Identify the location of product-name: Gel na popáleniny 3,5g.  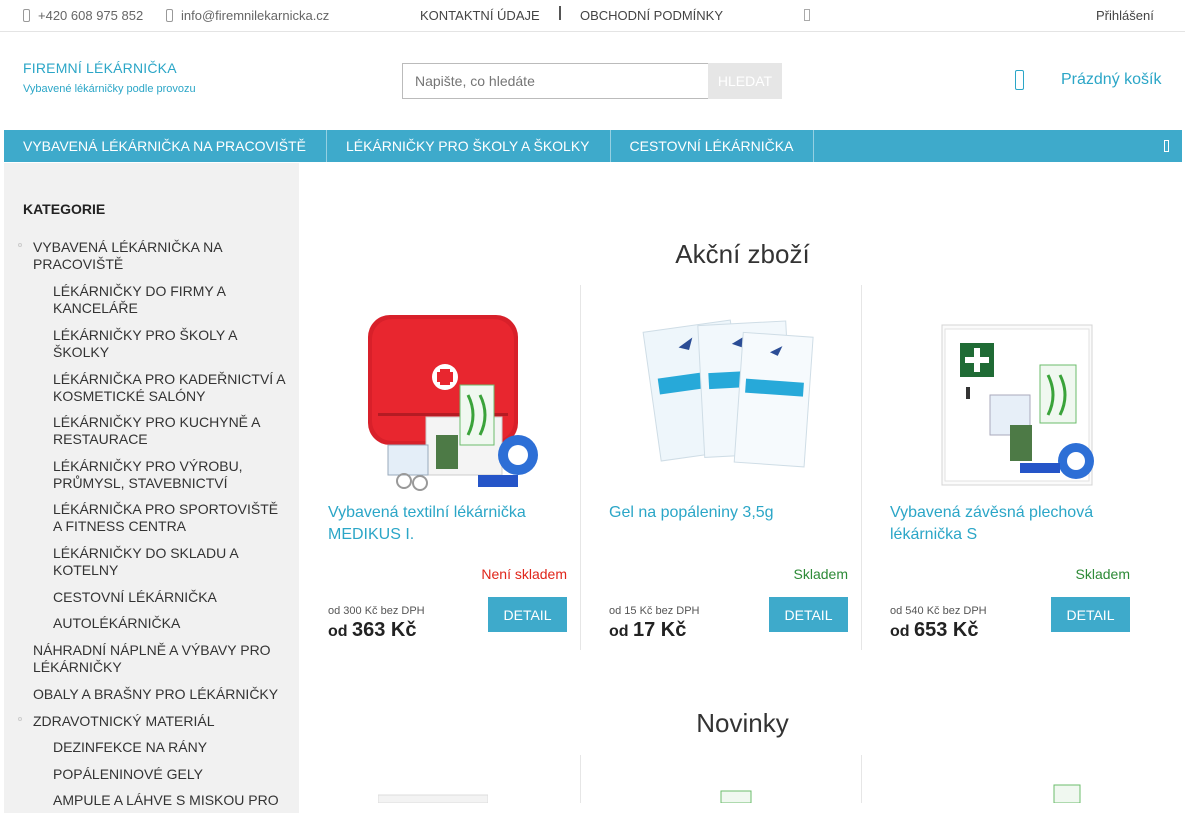
(728, 513).